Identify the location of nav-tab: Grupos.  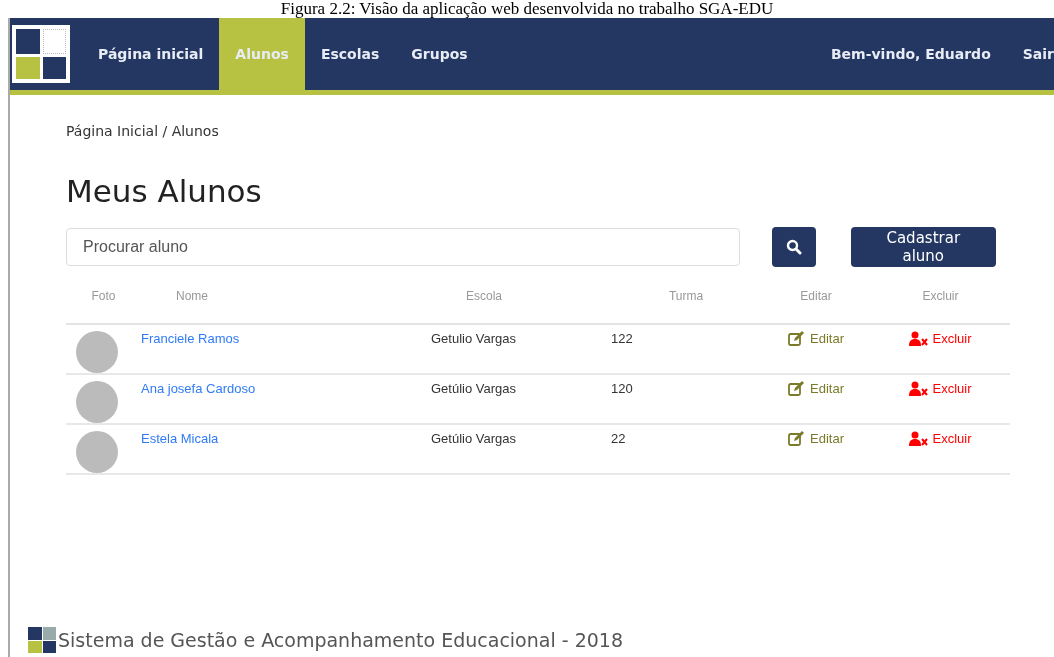
(439, 54).